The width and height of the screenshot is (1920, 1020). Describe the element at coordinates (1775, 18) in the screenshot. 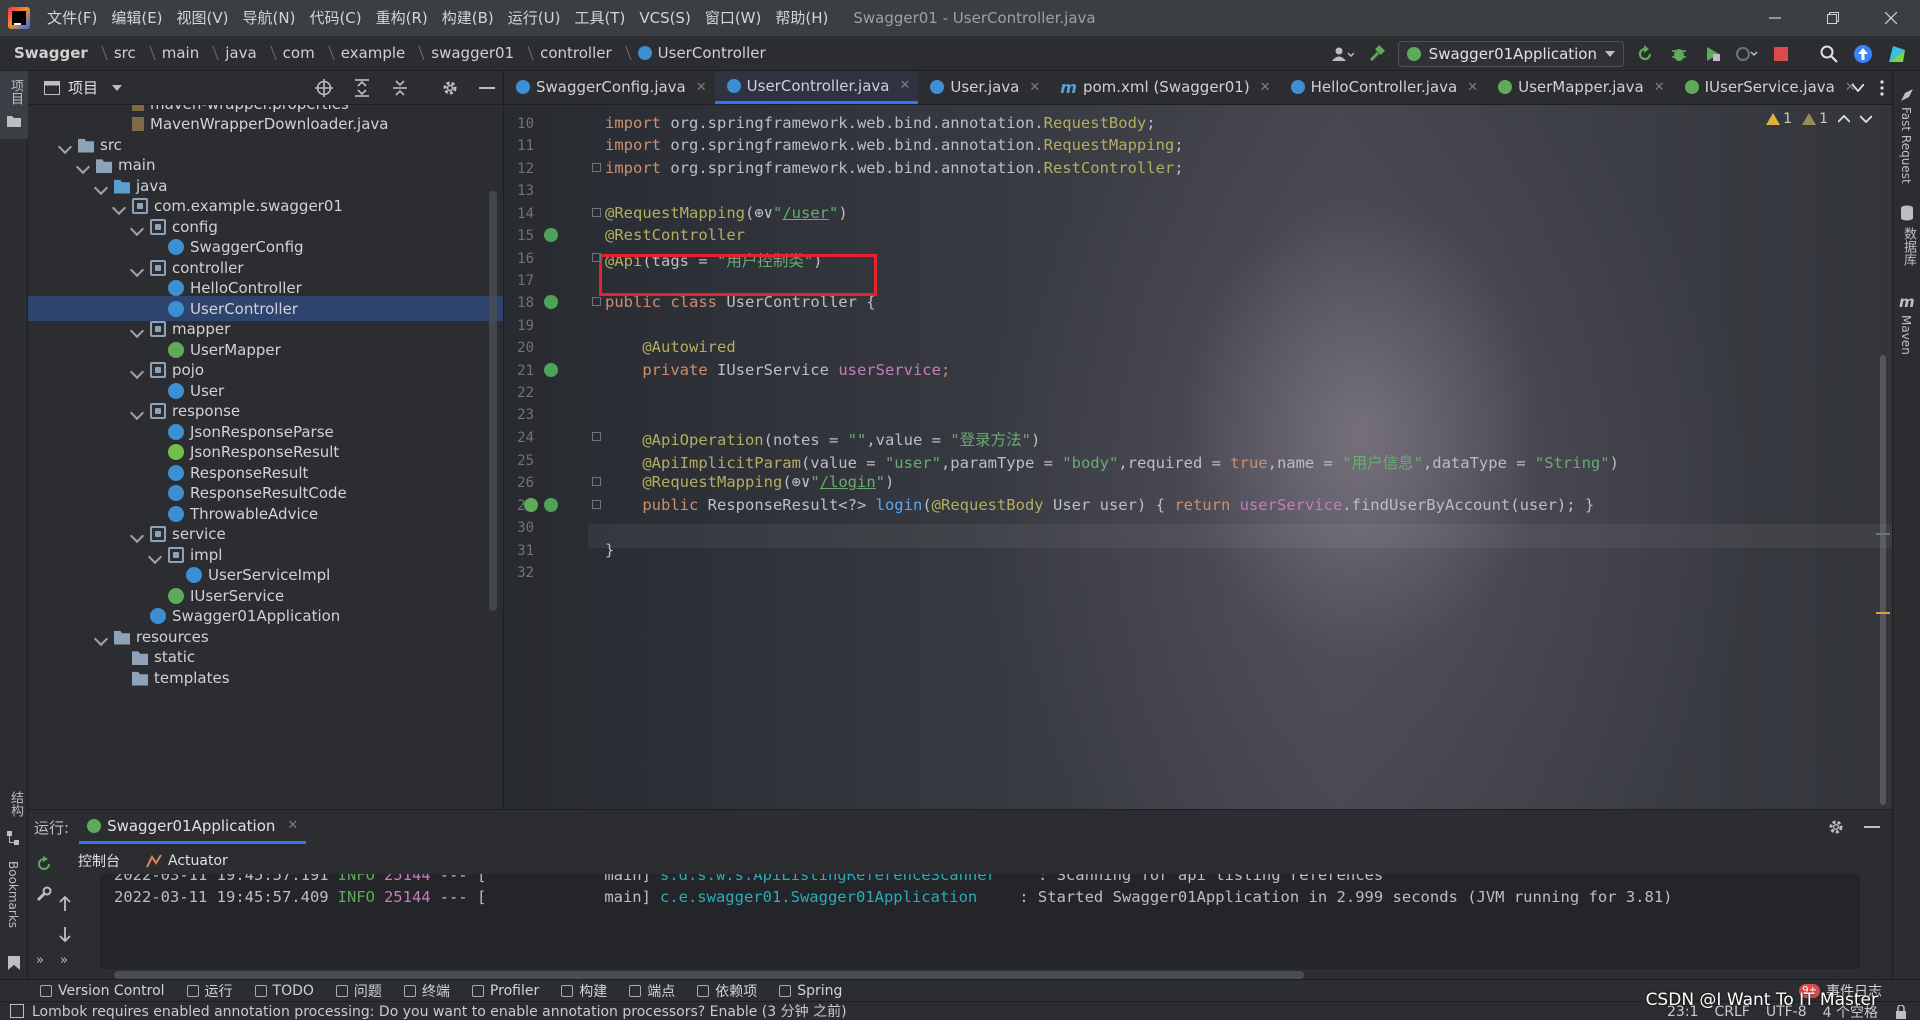

I see `minimize-button` at that location.